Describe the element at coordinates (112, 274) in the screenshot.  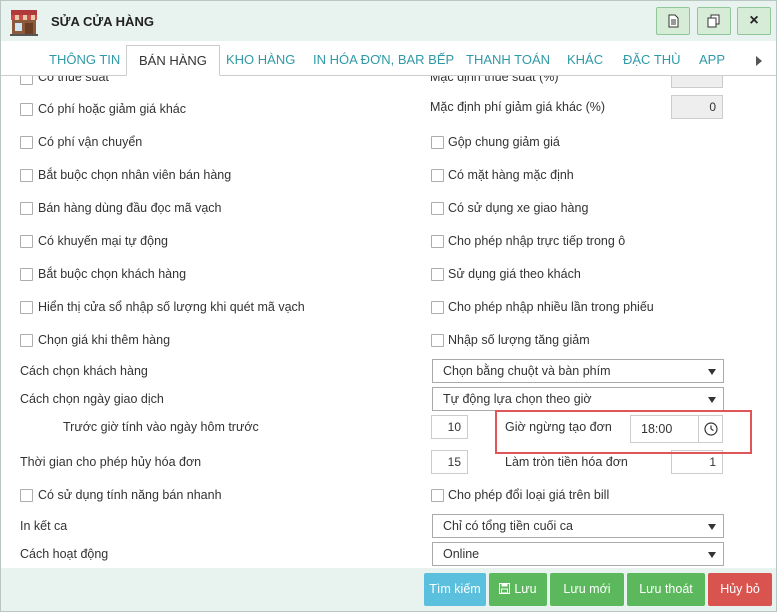
I see `label-require-customer: Bắt buộc chọn khách hàng` at that location.